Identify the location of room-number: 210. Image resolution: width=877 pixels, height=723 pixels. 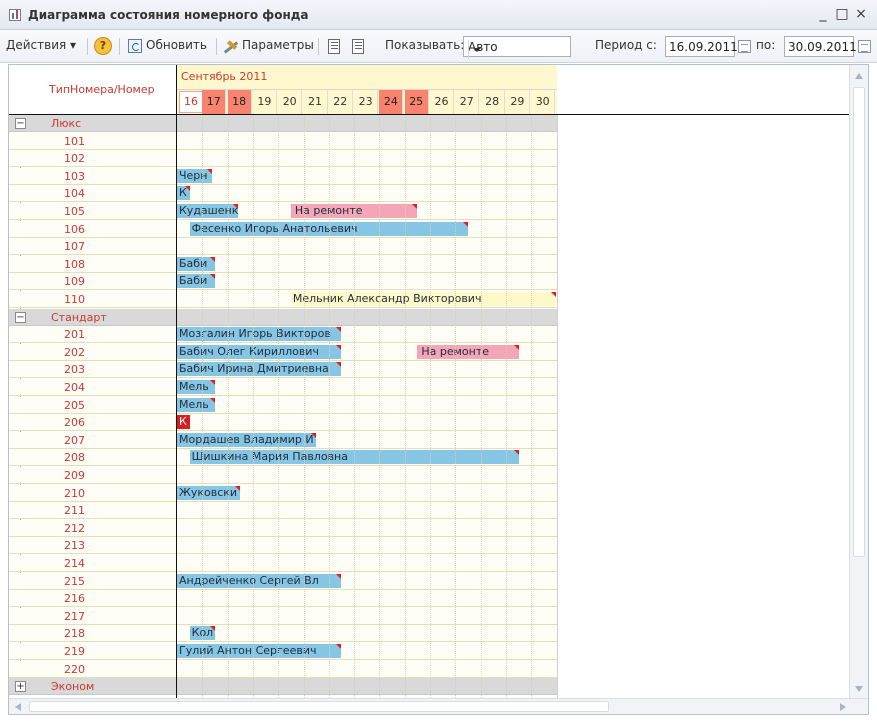
(74, 493).